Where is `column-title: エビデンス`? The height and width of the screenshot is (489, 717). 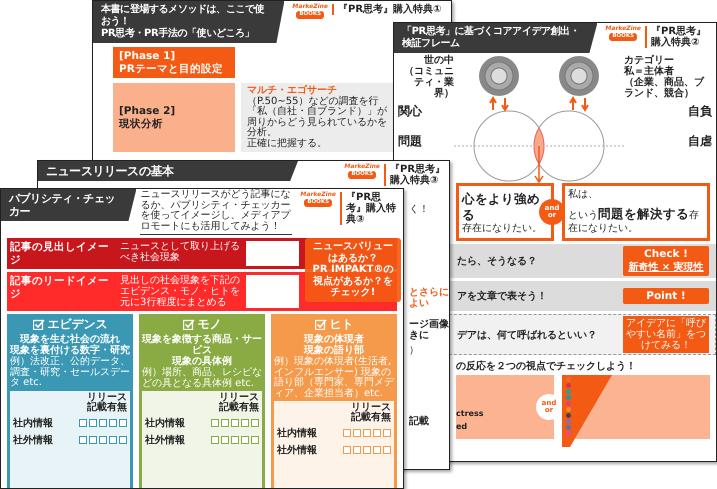 column-title: エビデンス is located at coordinates (78, 324).